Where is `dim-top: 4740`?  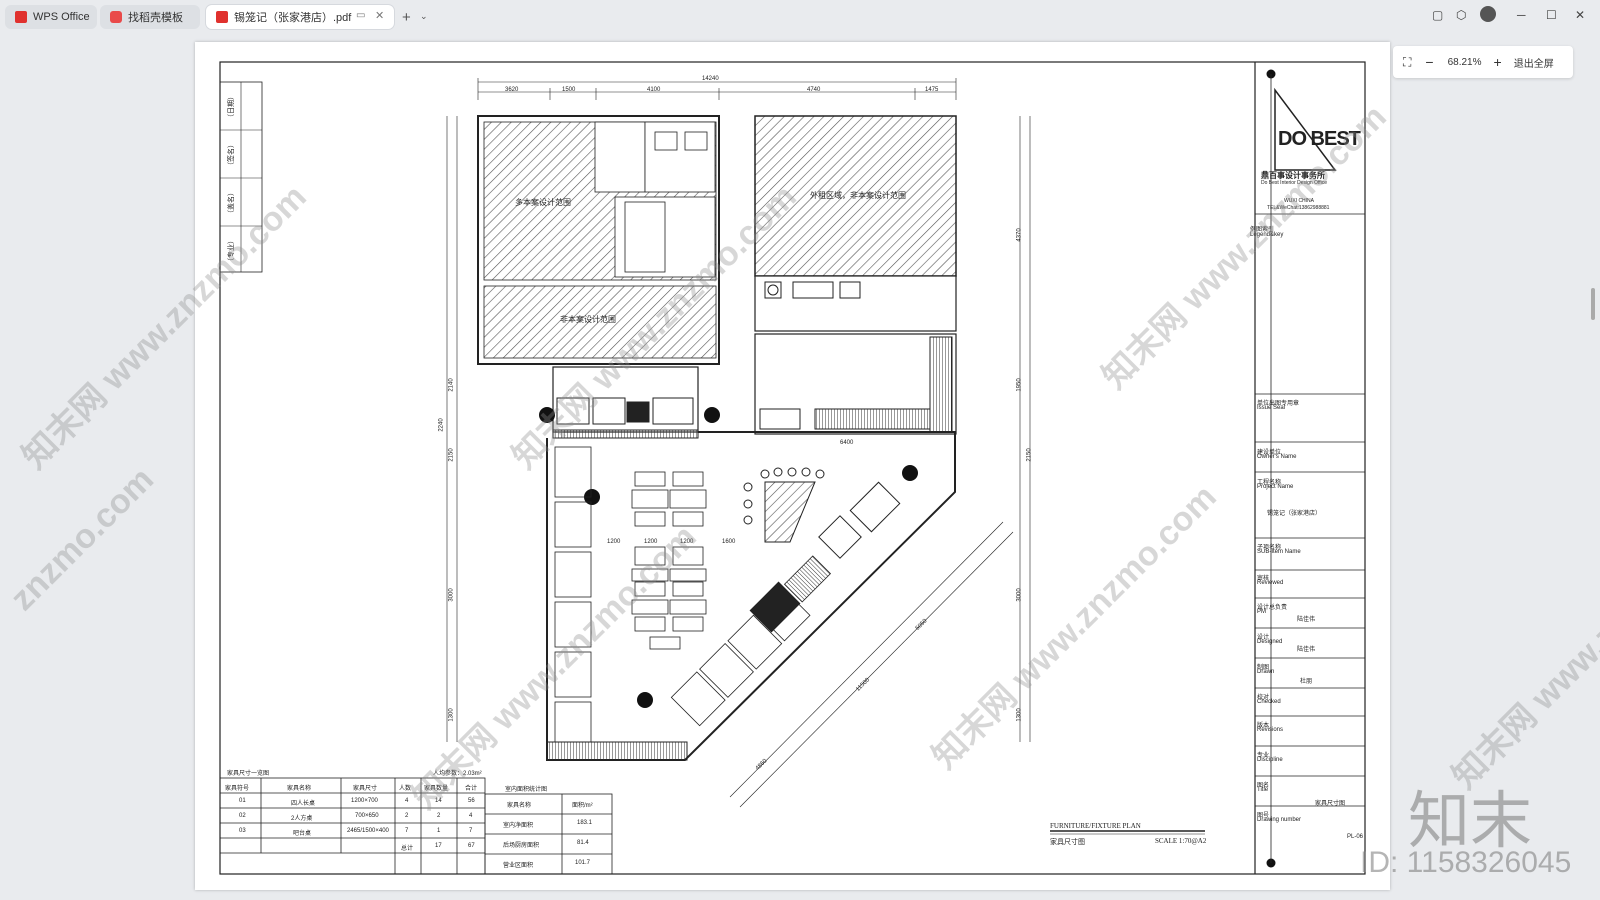 dim-top: 4740 is located at coordinates (814, 90).